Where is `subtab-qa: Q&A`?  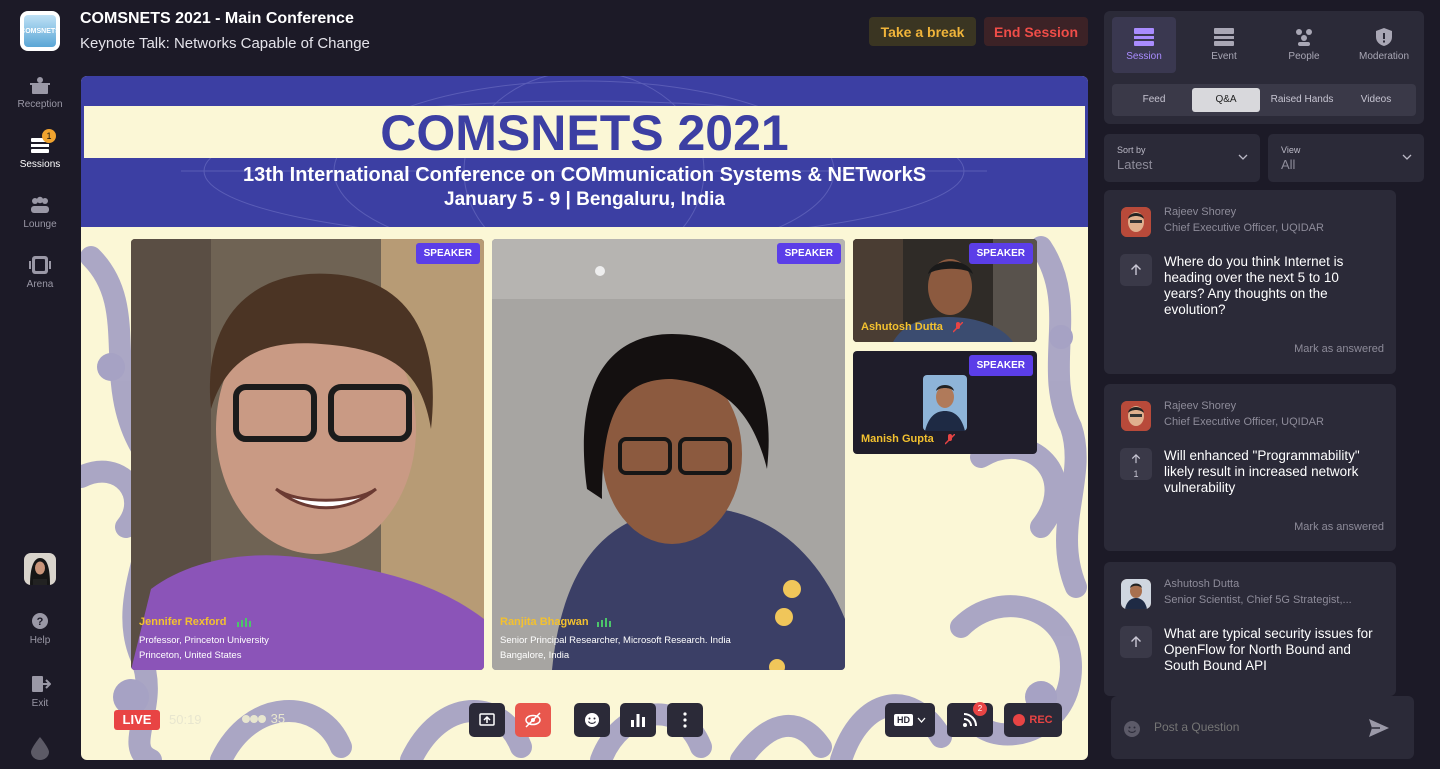 subtab-qa: Q&A is located at coordinates (1226, 100).